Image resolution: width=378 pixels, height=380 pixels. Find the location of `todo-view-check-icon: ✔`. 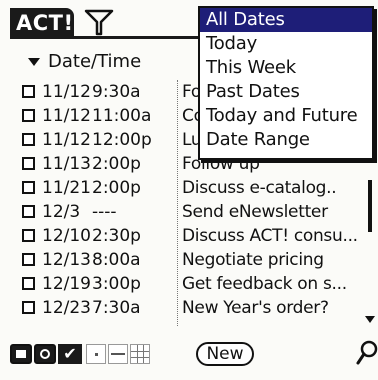

todo-view-check-icon: ✔ is located at coordinates (70, 354).